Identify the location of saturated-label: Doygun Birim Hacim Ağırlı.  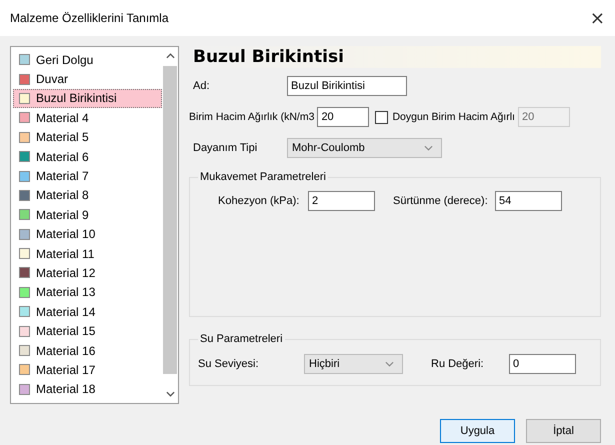
(453, 117).